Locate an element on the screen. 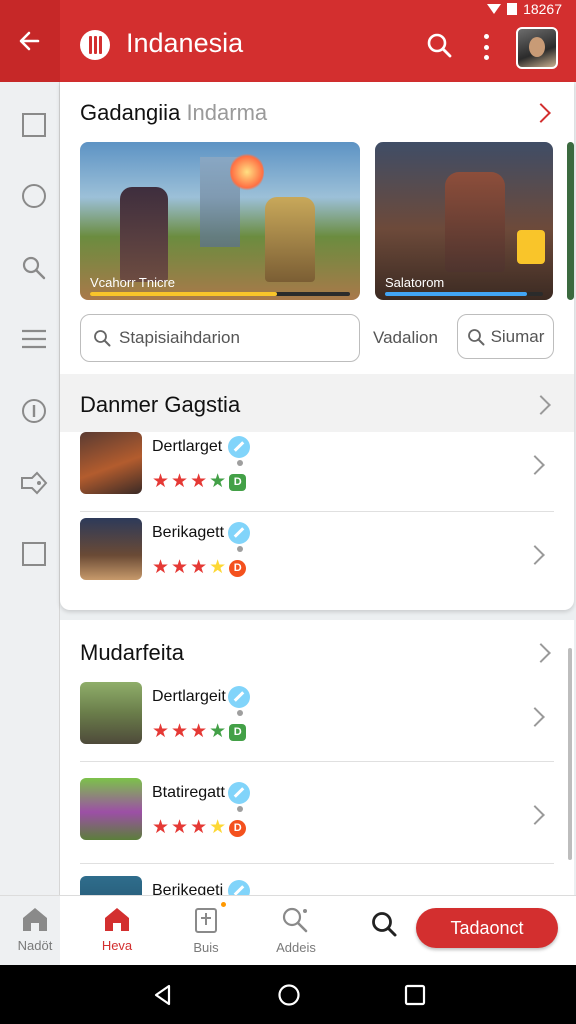  arrow-left-icon is located at coordinates (29, 41).